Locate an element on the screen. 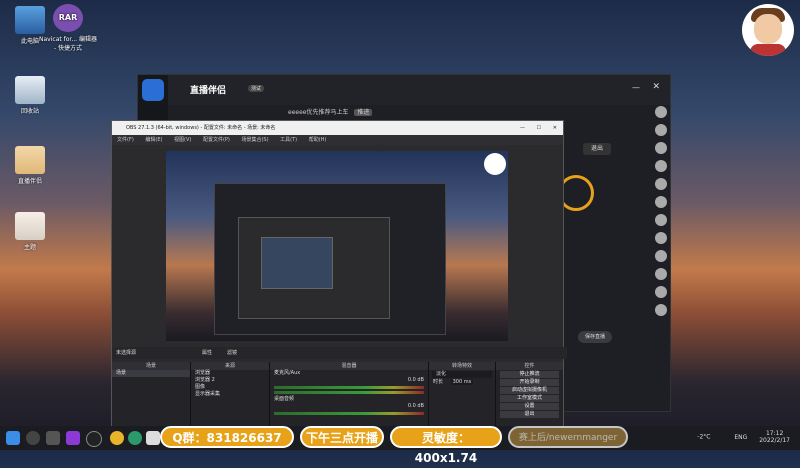  sensitivity-pill: 灵敏度：400x1.74 is located at coordinates (446, 445).